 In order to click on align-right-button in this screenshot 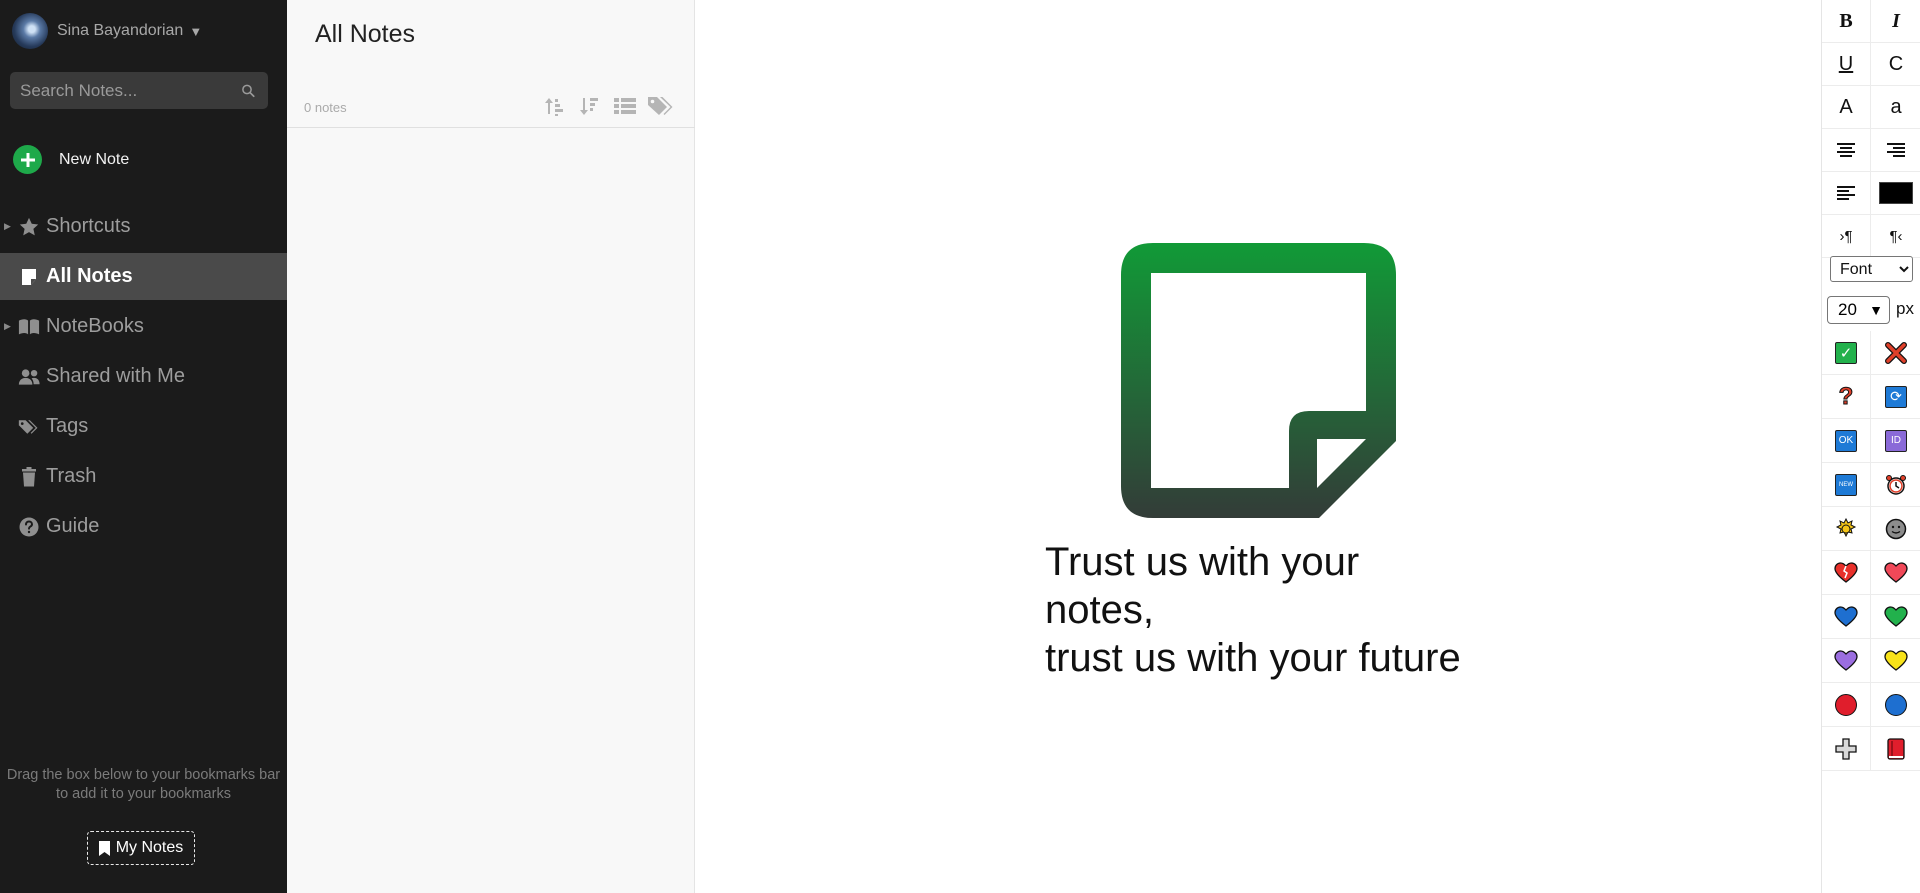, I will do `click(1895, 150)`.